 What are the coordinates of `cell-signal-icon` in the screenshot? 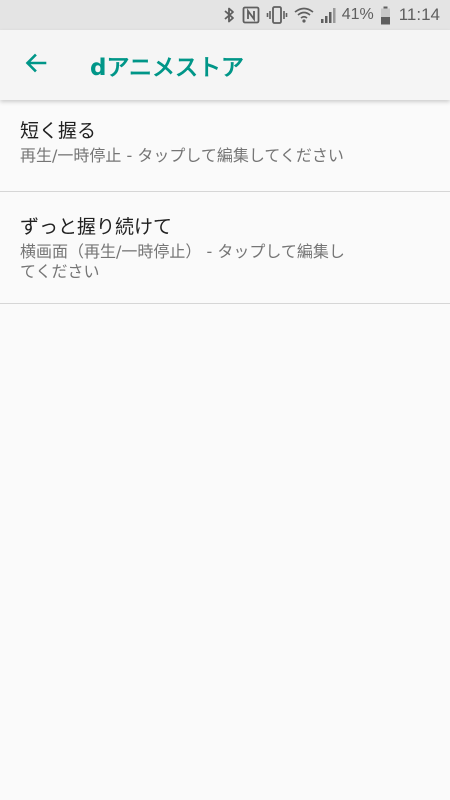 It's located at (329, 15).